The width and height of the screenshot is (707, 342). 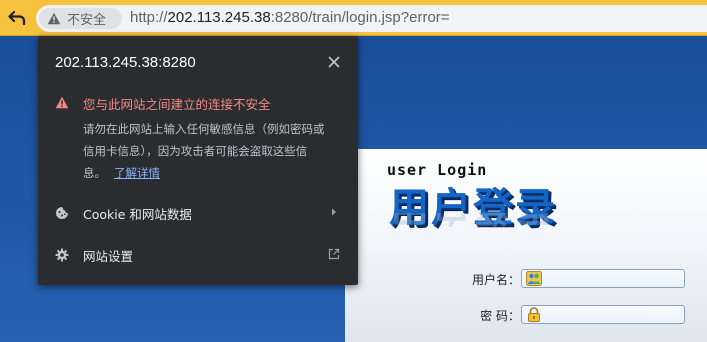 What do you see at coordinates (534, 278) in the screenshot?
I see `user-icon` at bounding box center [534, 278].